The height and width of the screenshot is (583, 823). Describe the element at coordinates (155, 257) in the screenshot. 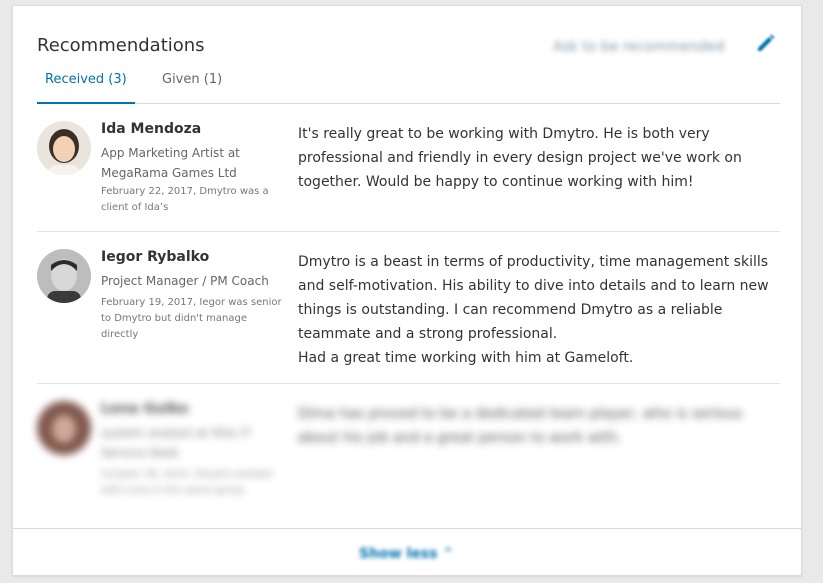

I see `recommender-name: Iegor Rybalko` at that location.